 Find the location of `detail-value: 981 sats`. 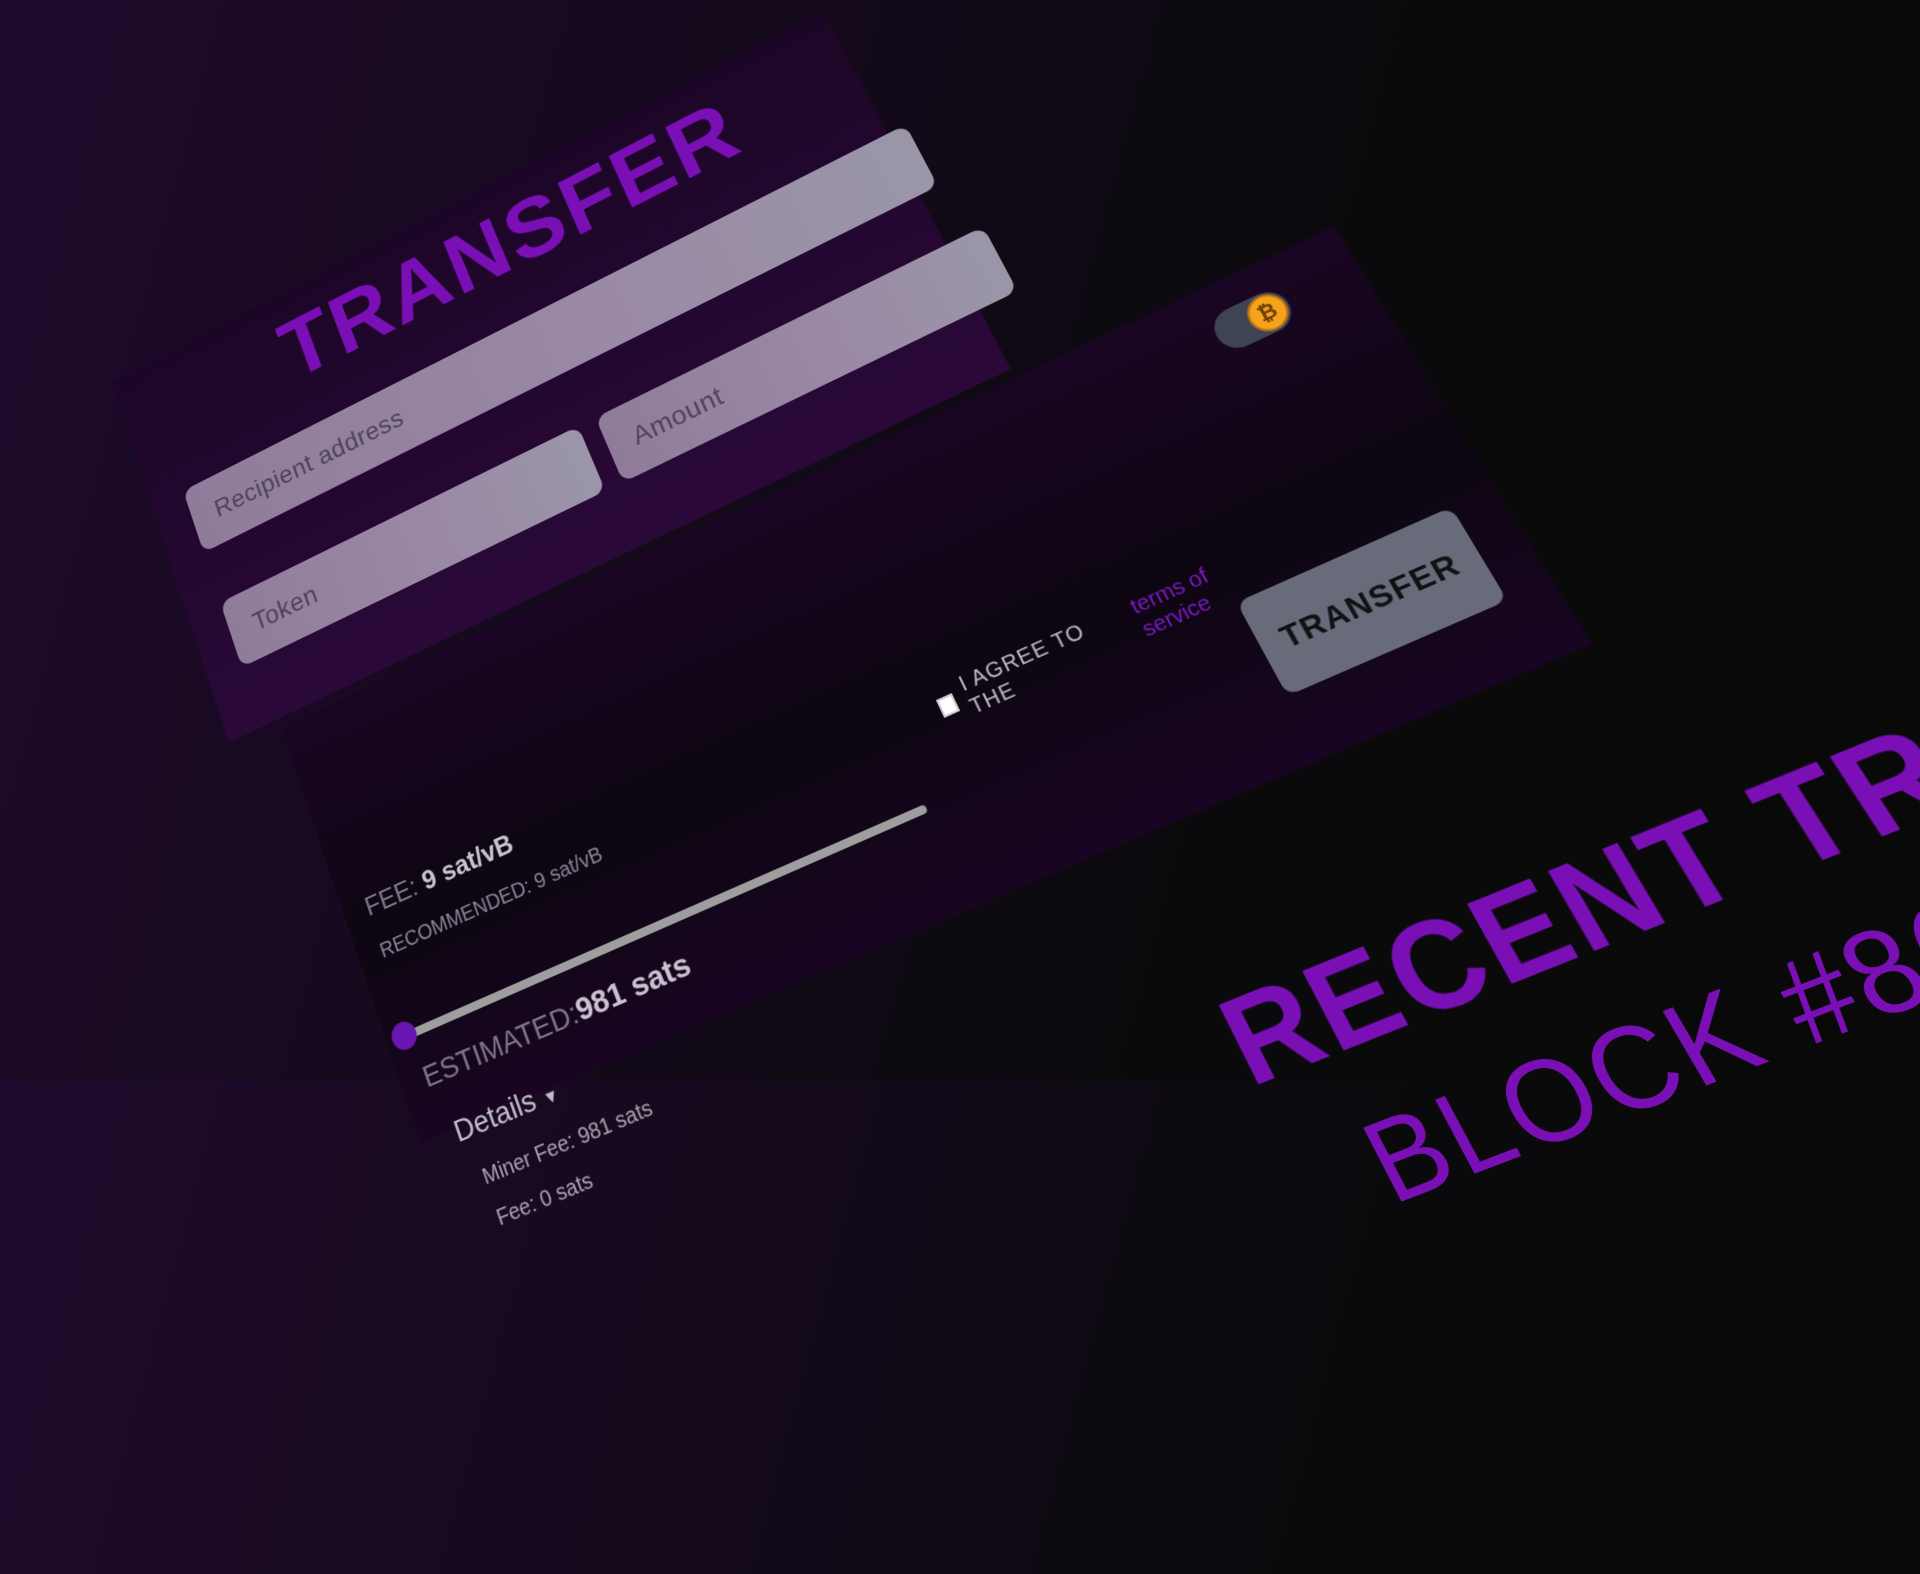

detail-value: 981 sats is located at coordinates (615, 1122).